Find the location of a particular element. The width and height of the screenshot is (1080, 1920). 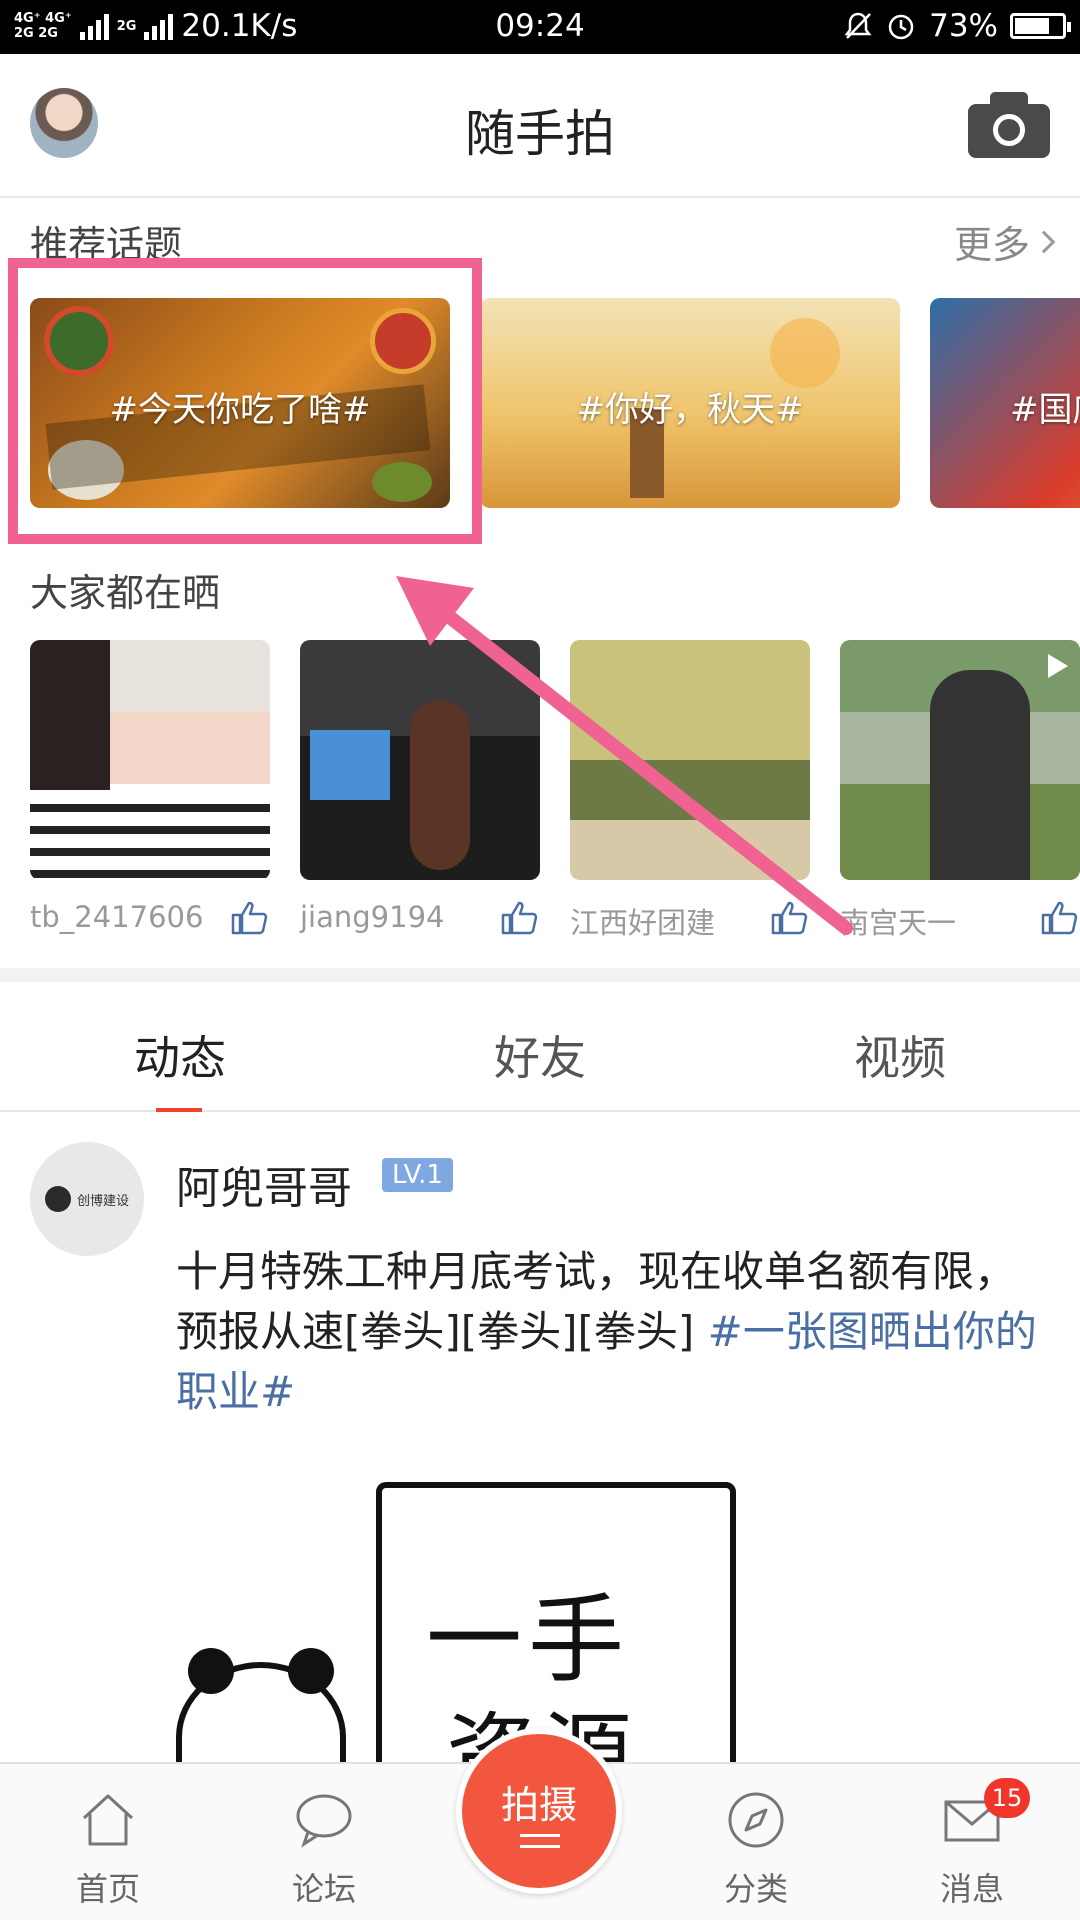

nav-messages-label: 消息 is located at coordinates (971, 1889).